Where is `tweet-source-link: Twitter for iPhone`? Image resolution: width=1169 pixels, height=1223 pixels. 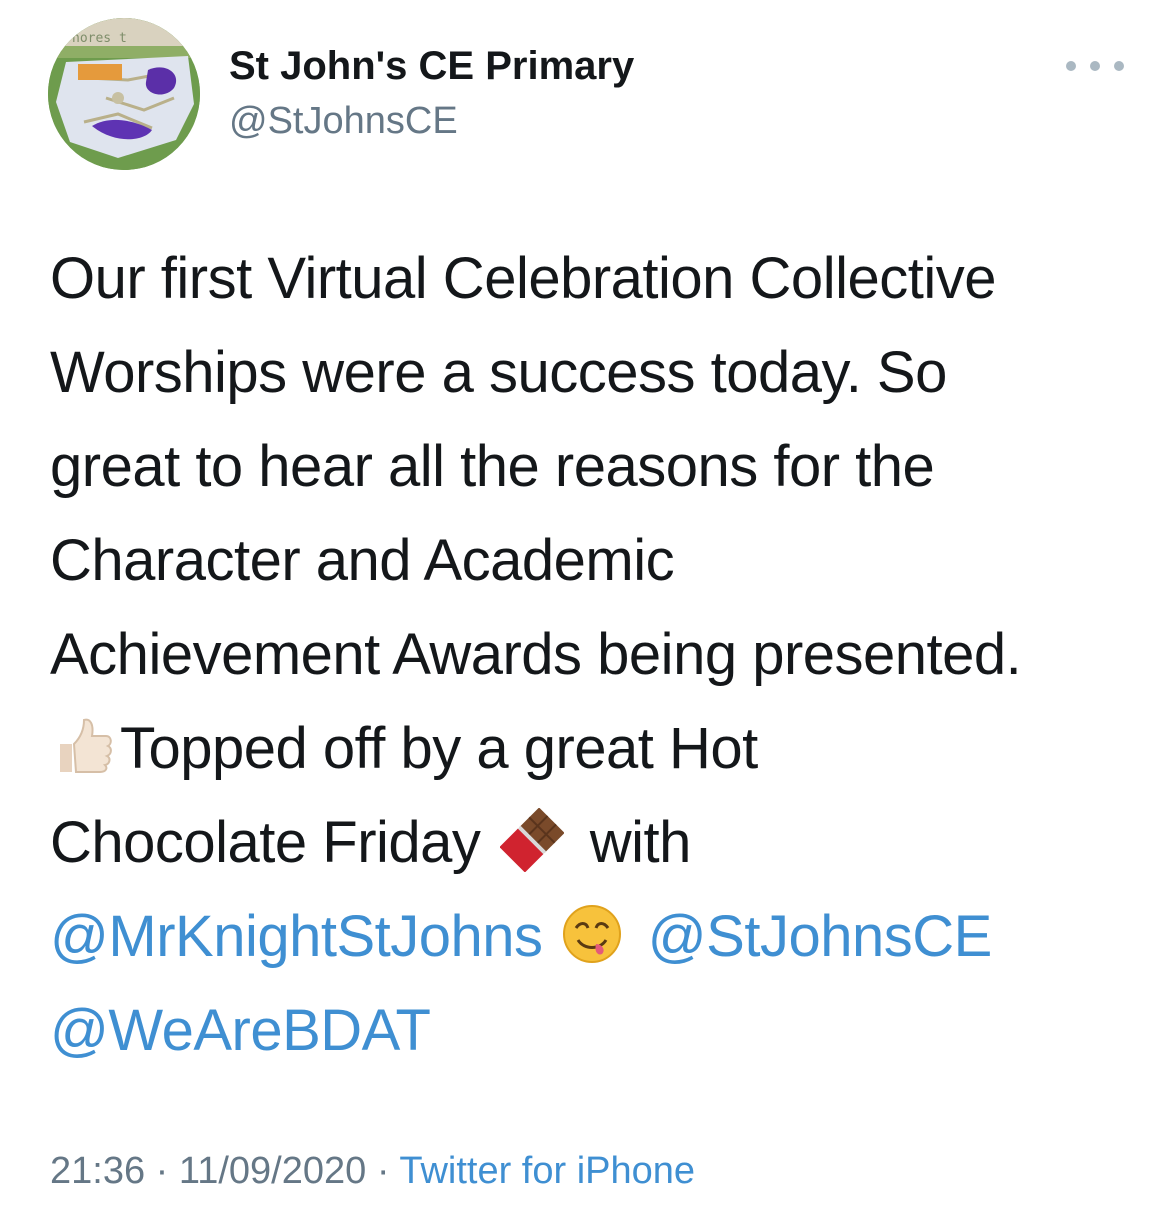
tweet-source-link: Twitter for iPhone is located at coordinates (547, 1171).